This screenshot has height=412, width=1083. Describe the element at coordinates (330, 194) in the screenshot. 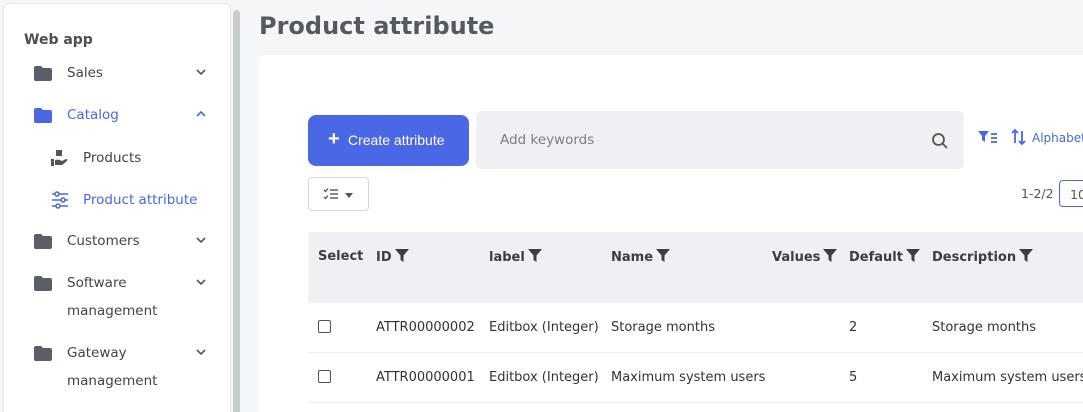

I see `checklist-icon` at that location.